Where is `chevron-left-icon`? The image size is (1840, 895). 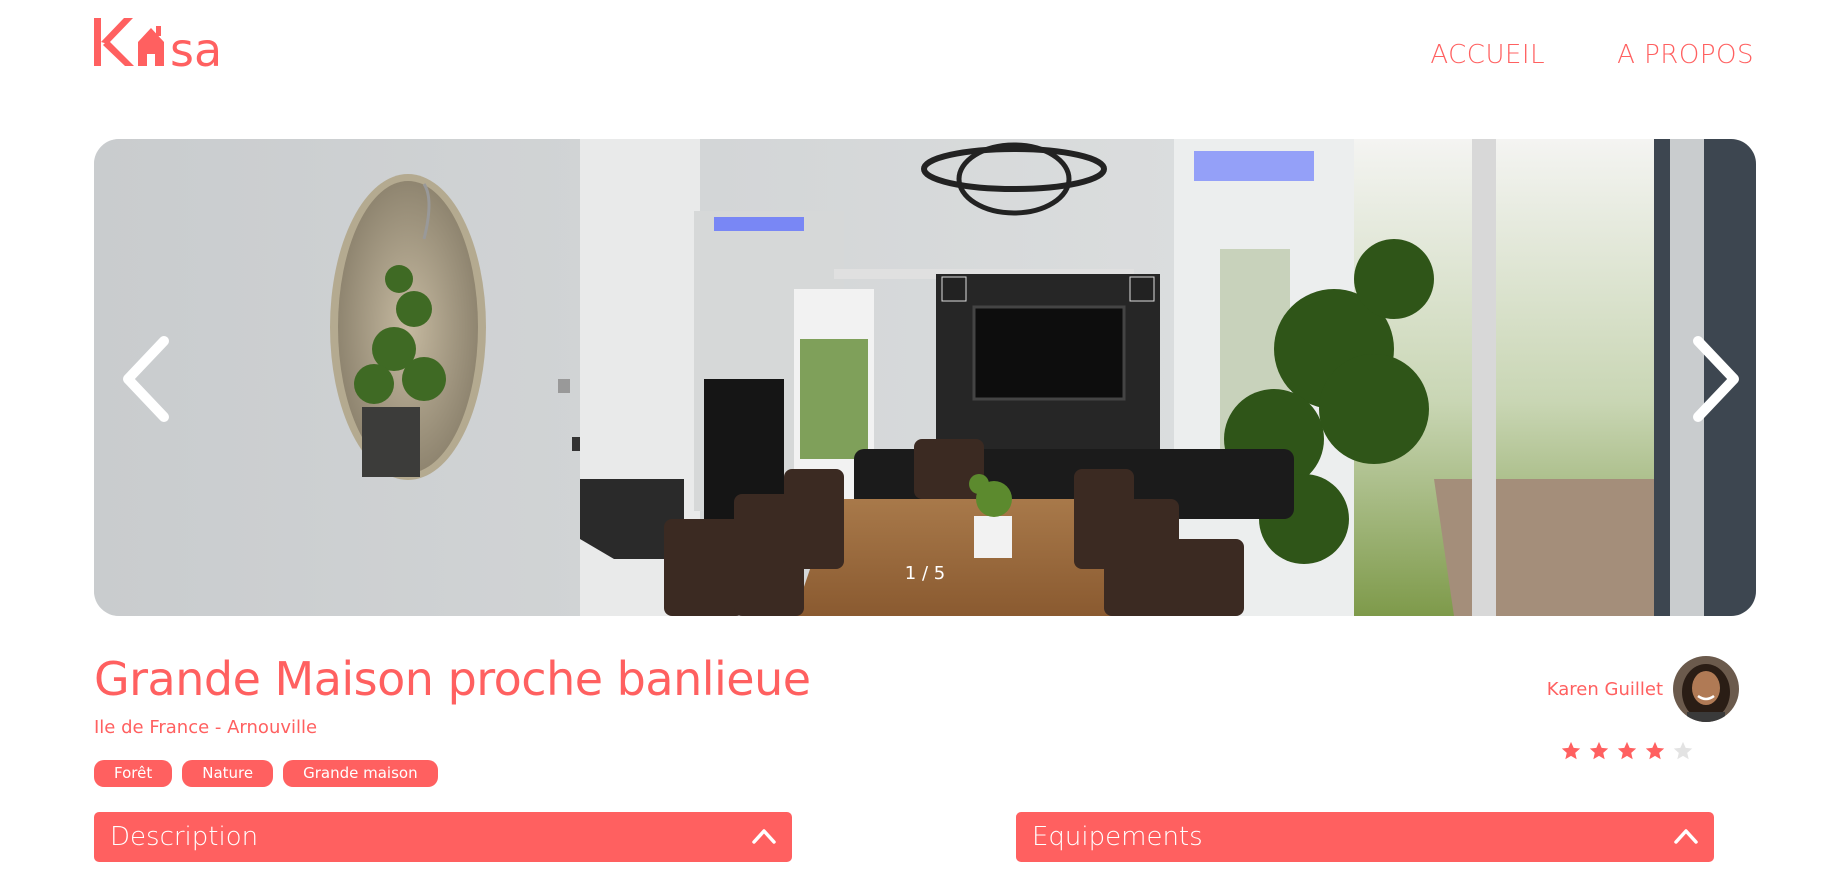
chevron-left-icon is located at coordinates (146, 379).